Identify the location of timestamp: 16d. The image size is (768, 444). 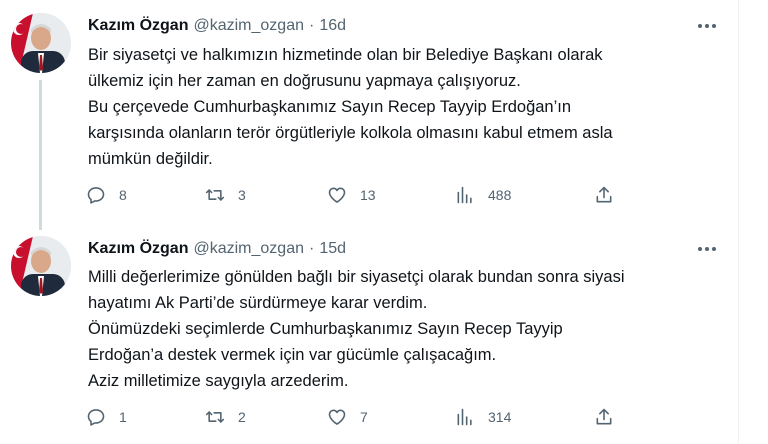
(332, 26).